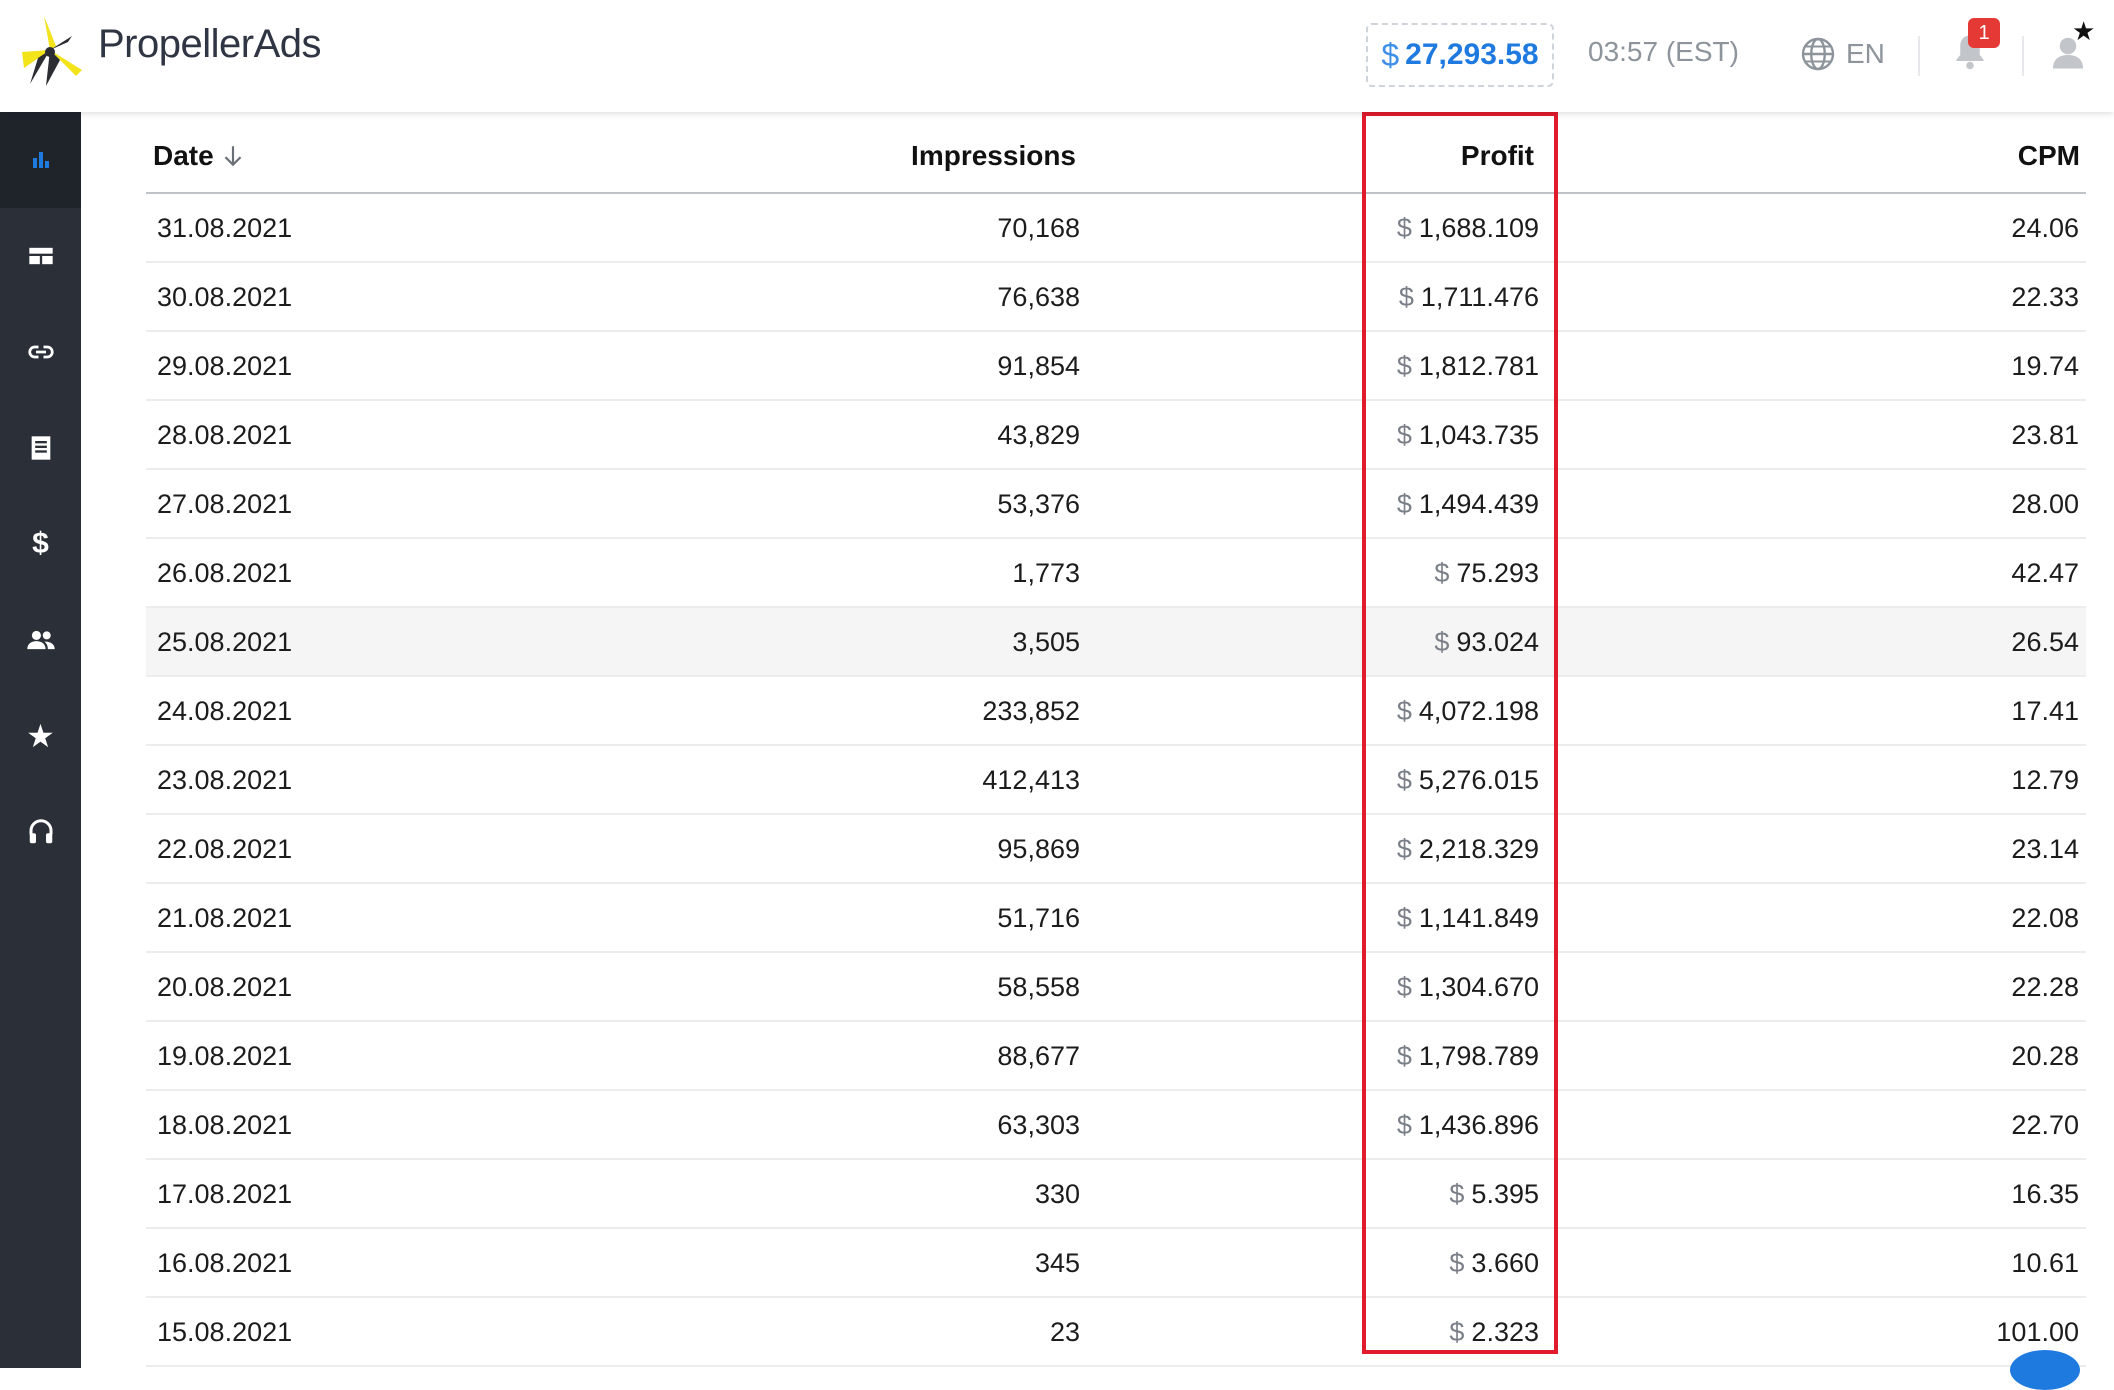 Image resolution: width=2114 pixels, height=1390 pixels. I want to click on cell-cpm: 10.61, so click(2045, 1263).